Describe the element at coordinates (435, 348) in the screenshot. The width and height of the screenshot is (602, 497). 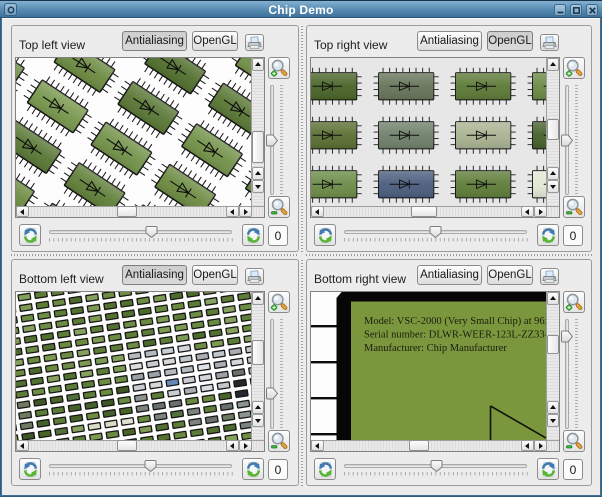
I see `svg-text:Manufacturer: Chip Manufacture: Manufacturer: Chip Manufacturer` at that location.